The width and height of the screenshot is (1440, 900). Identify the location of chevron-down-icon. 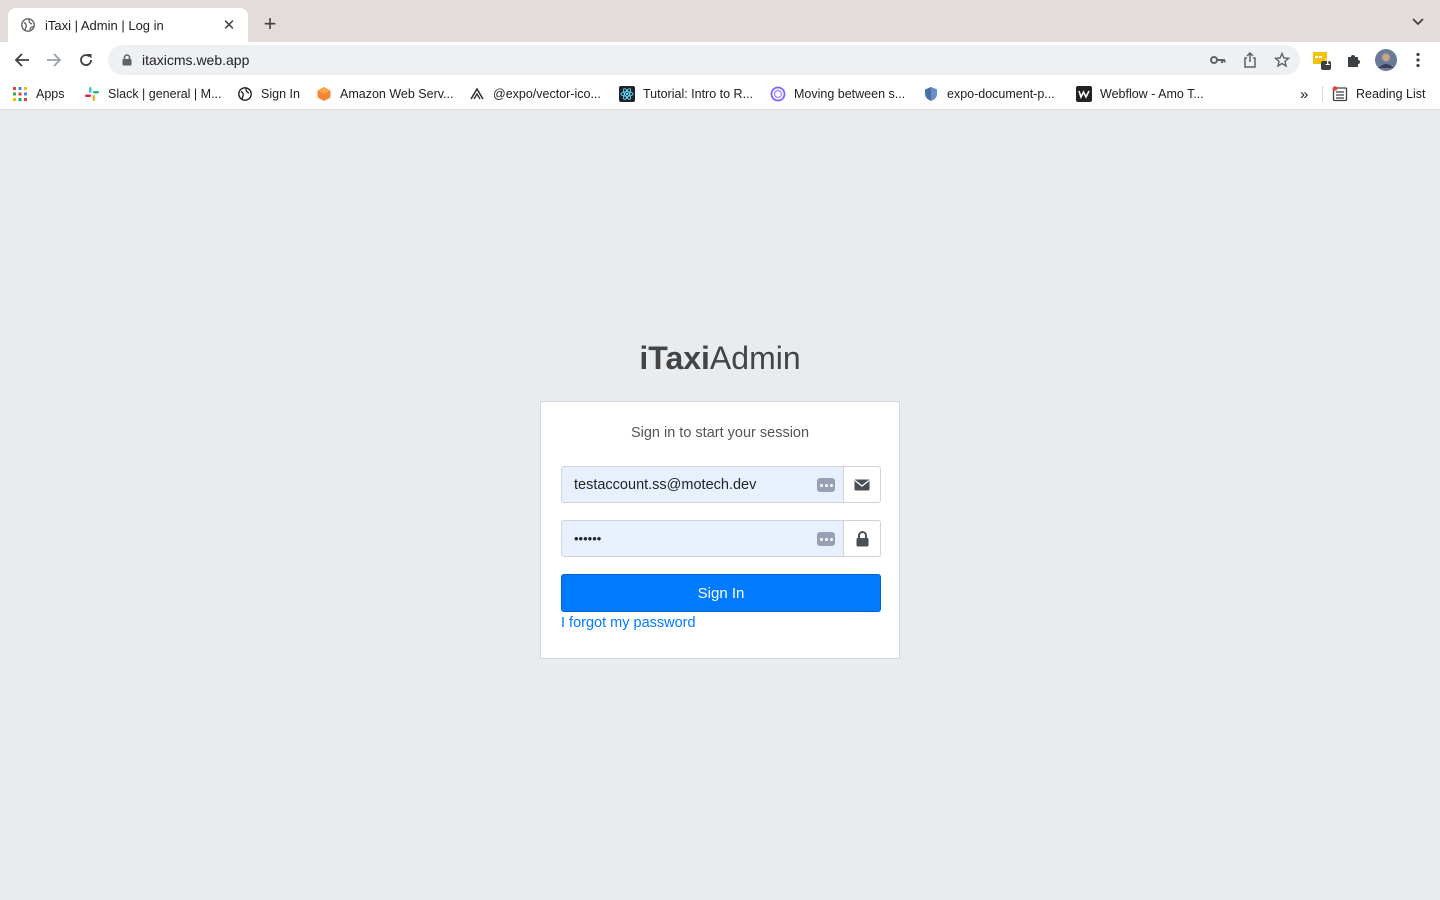
(1418, 22).